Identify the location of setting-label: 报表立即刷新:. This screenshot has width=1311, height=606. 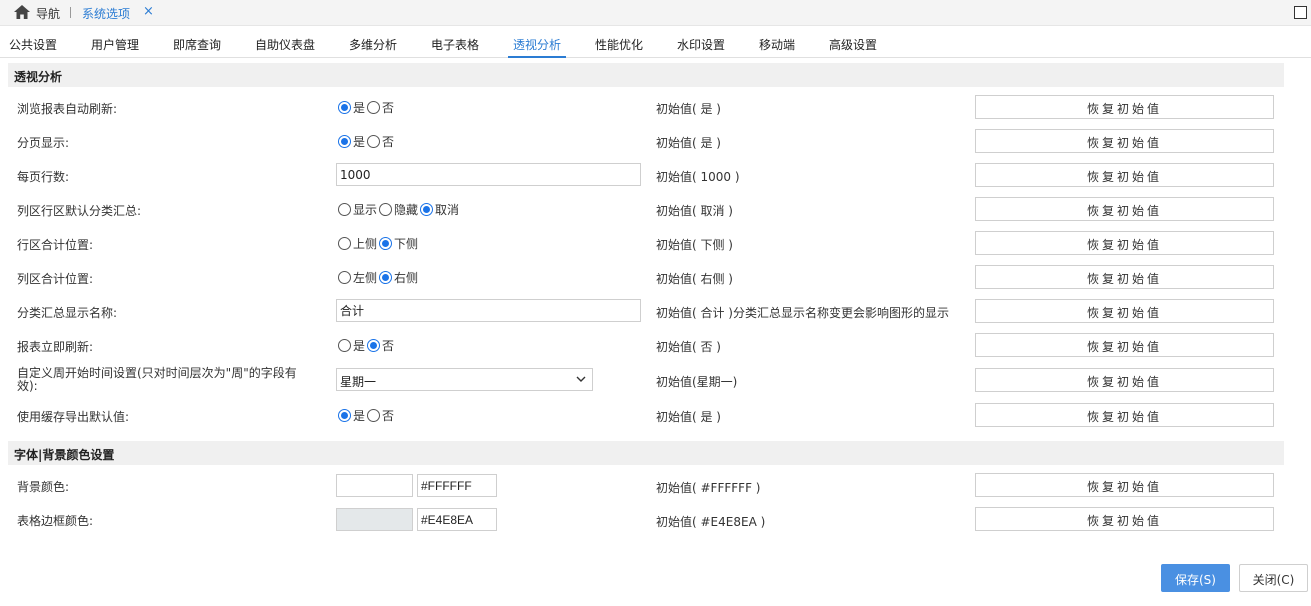
(55, 347).